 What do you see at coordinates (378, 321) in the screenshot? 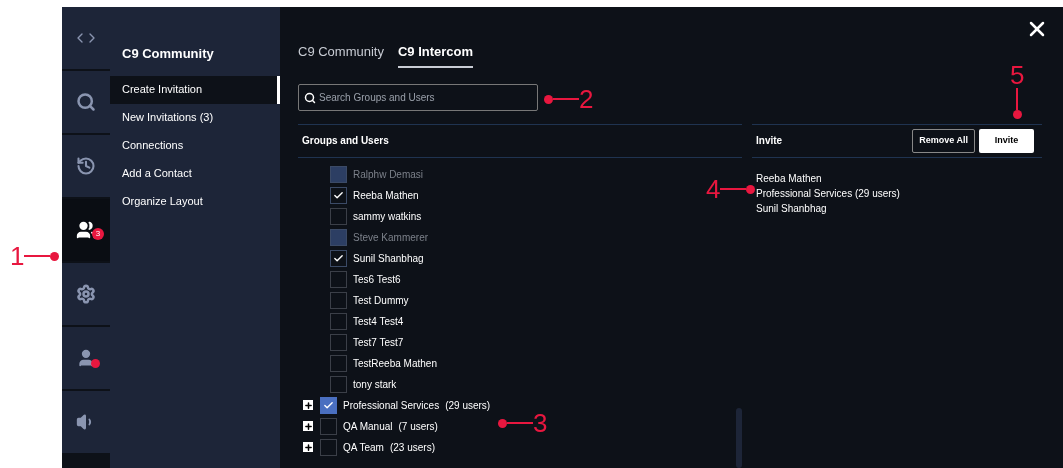
I see `user-name: Test4 Test4` at bounding box center [378, 321].